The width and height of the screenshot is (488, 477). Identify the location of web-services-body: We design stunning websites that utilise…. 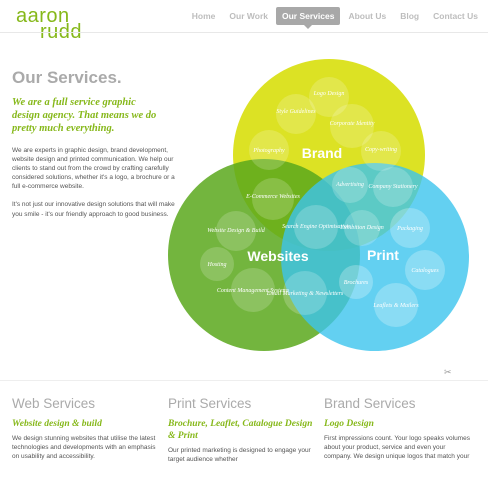
(84, 447).